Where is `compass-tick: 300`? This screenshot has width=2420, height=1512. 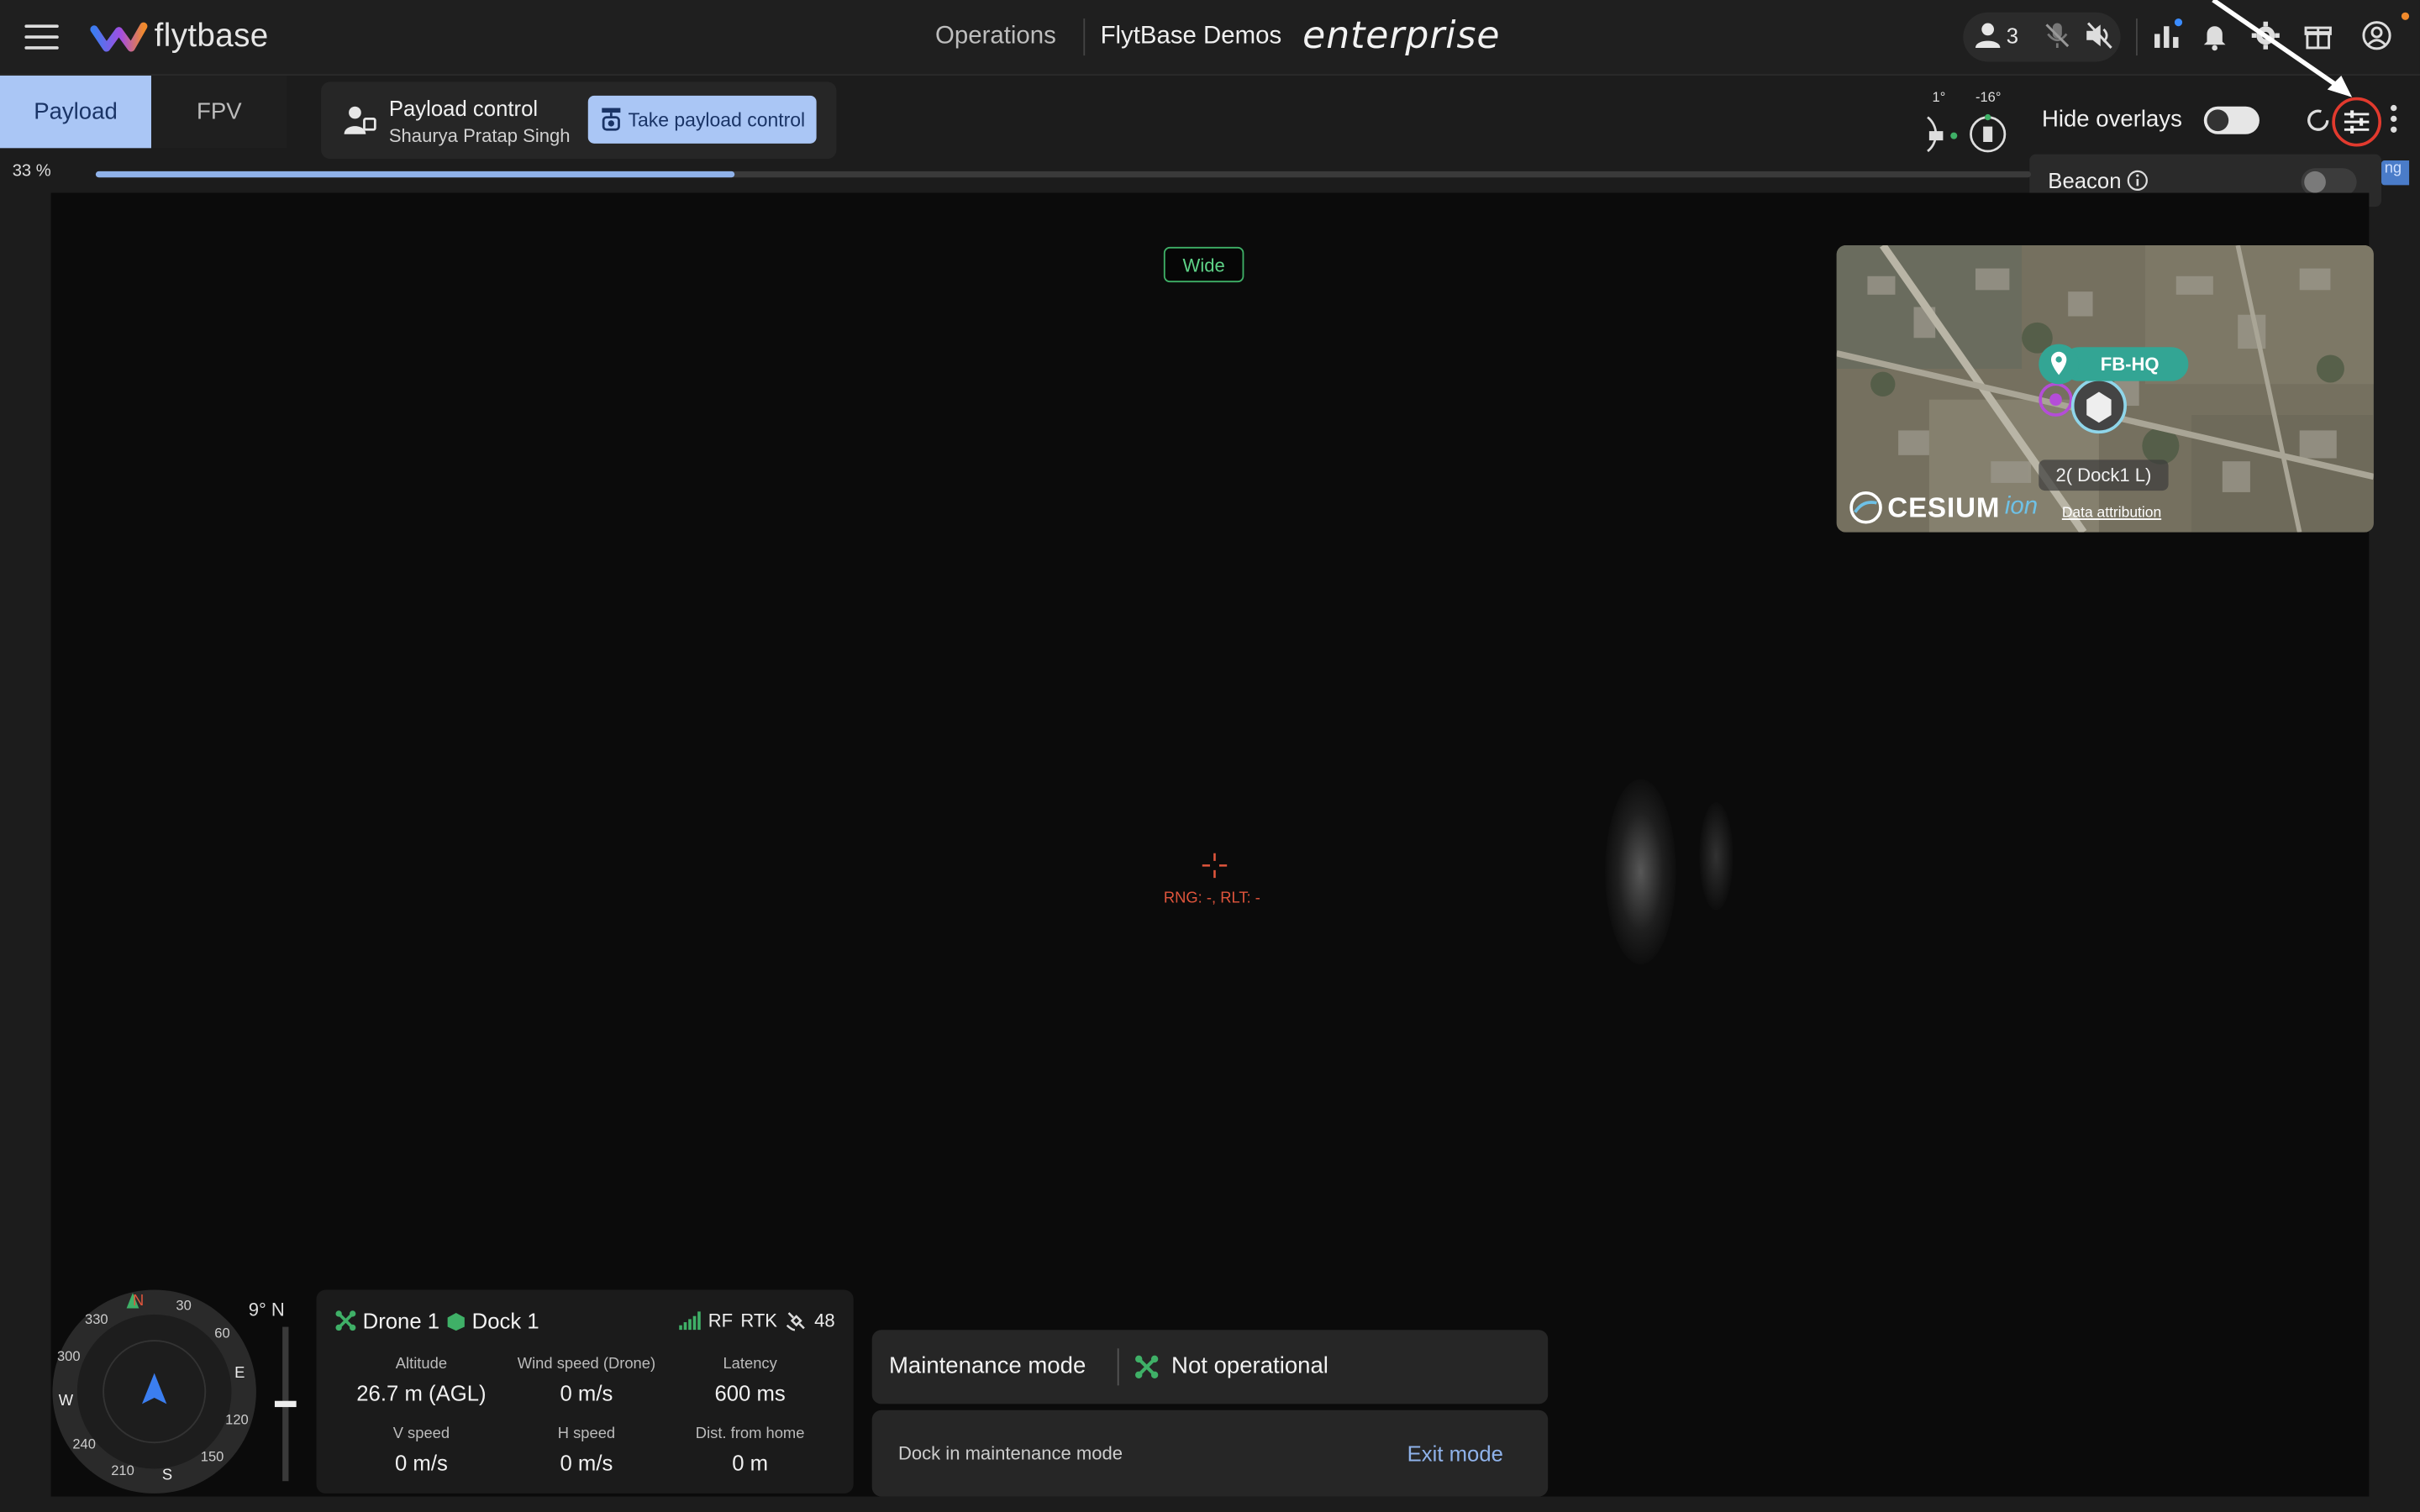 compass-tick: 300 is located at coordinates (68, 1356).